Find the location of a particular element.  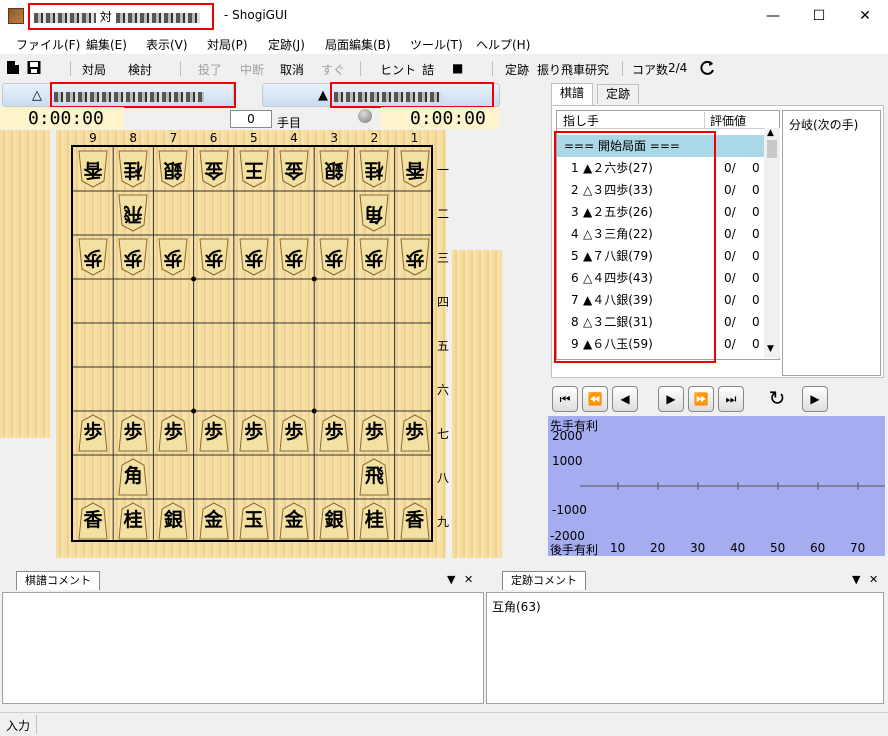

sente-piece-stand is located at coordinates (477, 404).